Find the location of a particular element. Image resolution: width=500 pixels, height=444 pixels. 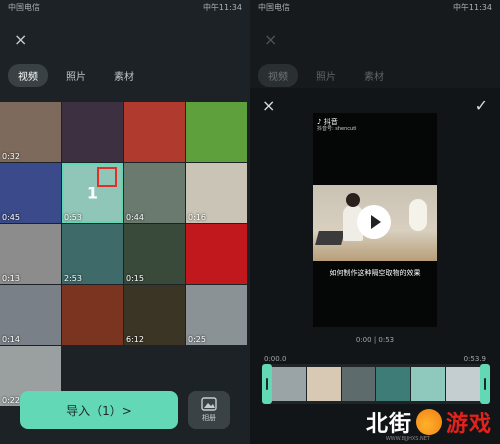

trim-end-time: 0:53.9 is located at coordinates (474, 359).